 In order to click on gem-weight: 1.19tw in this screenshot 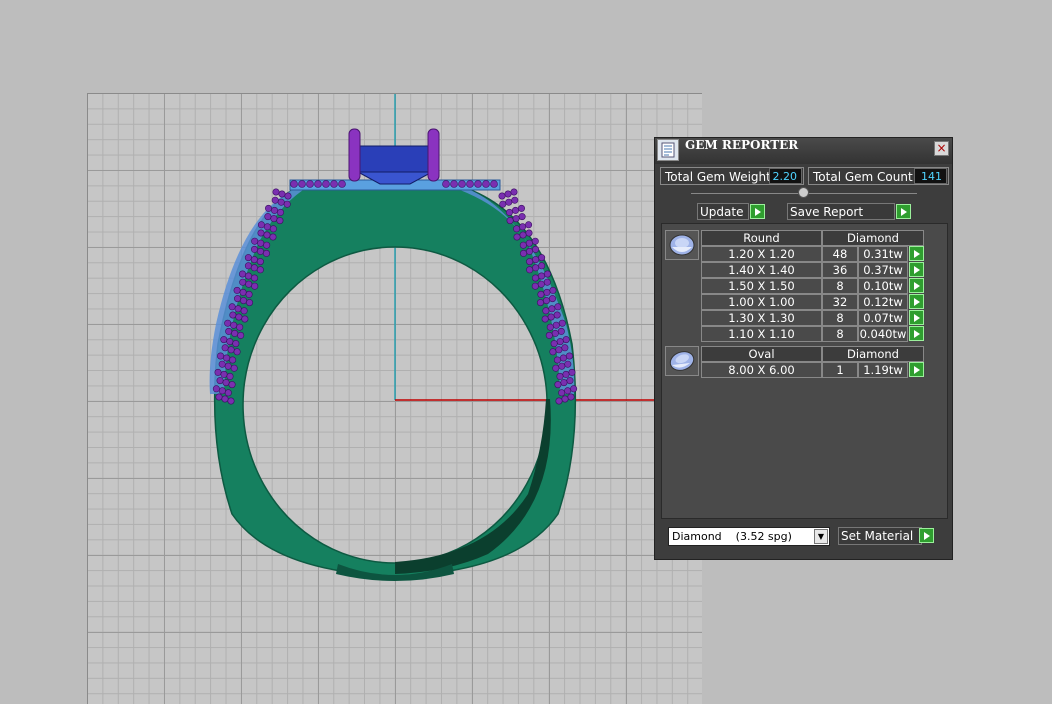, I will do `click(883, 370)`.